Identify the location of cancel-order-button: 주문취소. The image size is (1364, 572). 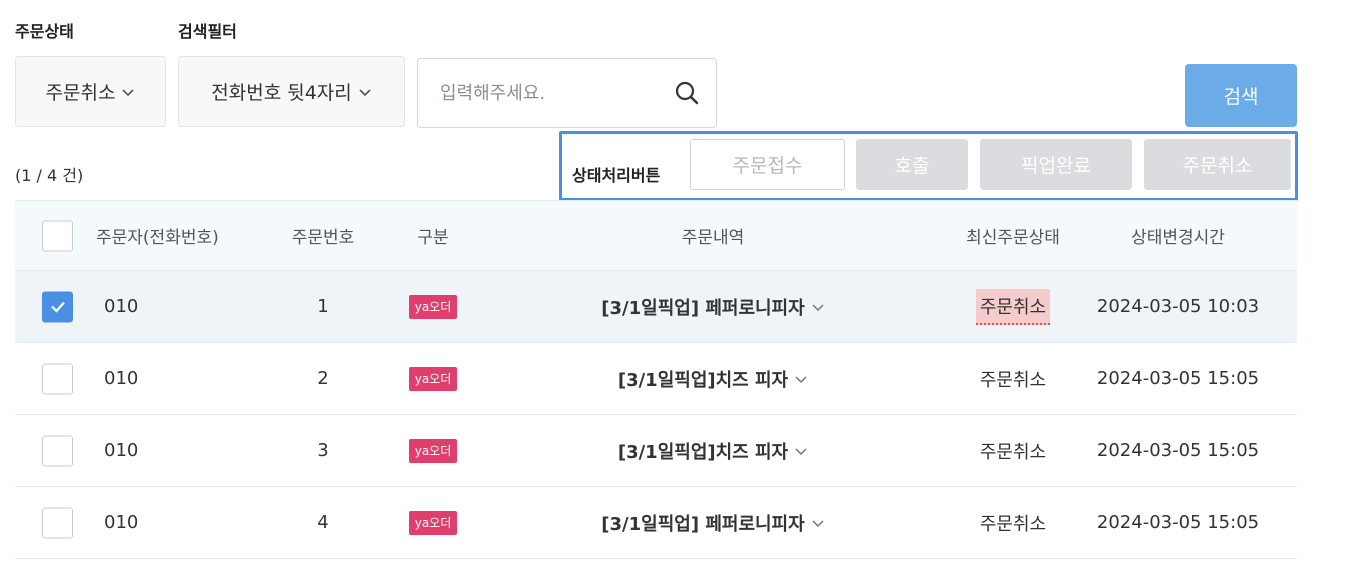
(1217, 164).